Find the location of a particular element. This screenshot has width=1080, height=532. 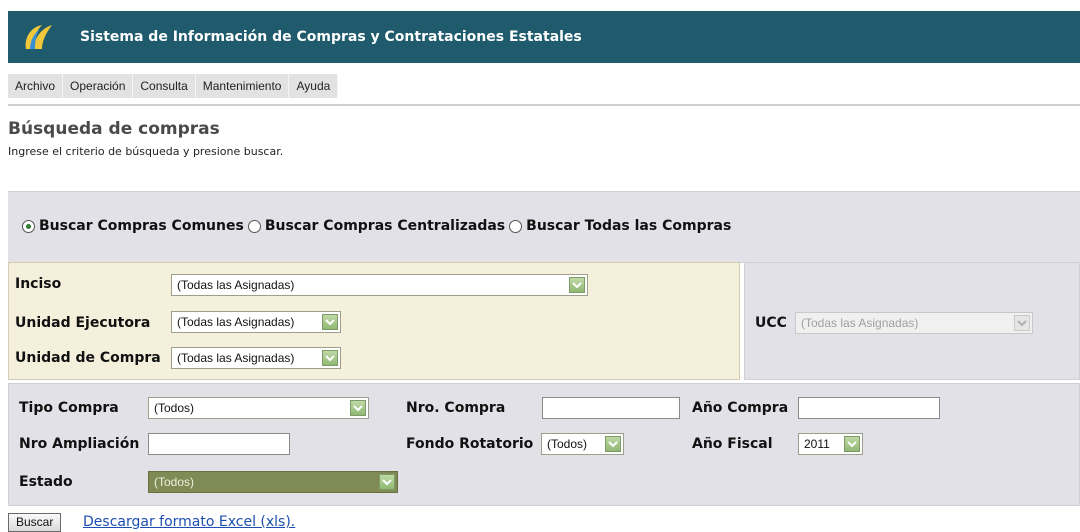

unidad-ejecutora-value: (Todas las Asignadas) is located at coordinates (236, 322).